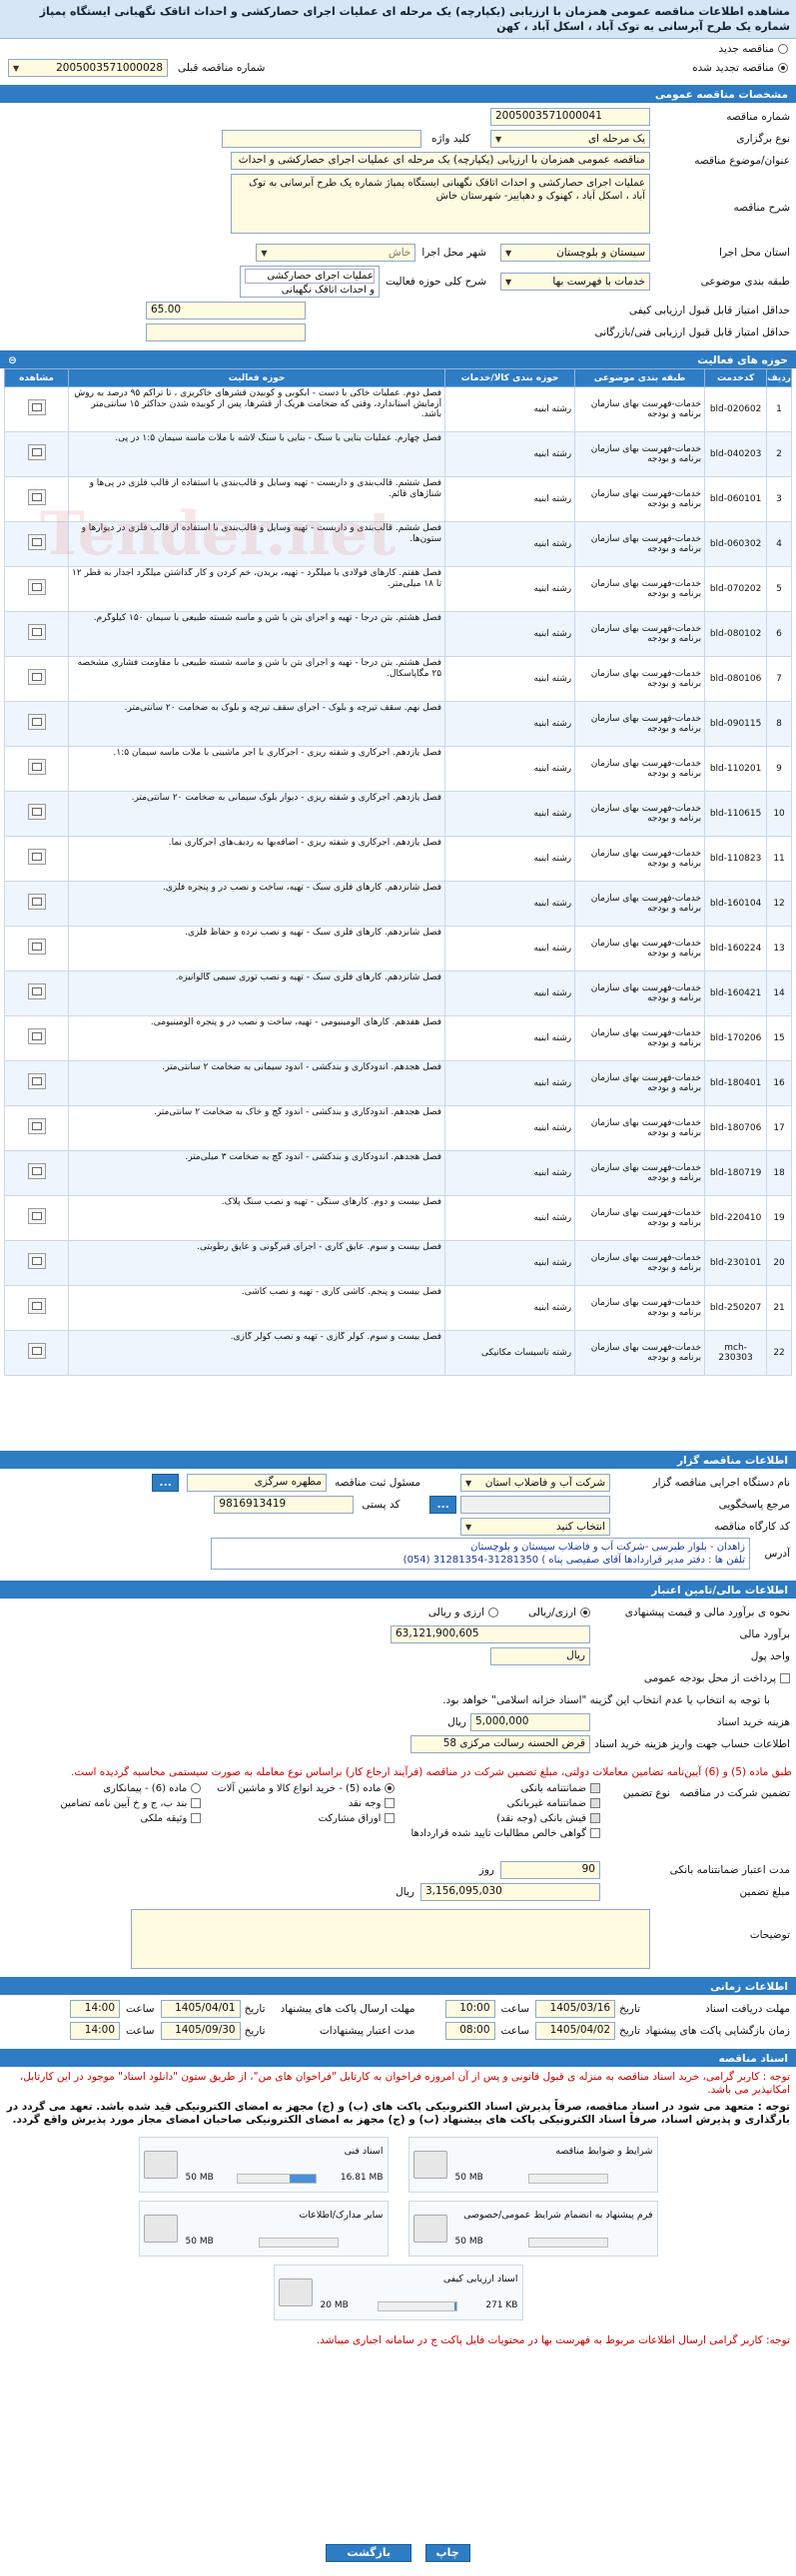 The height and width of the screenshot is (2576, 796). I want to click on new-tender-radio, so click(783, 49).